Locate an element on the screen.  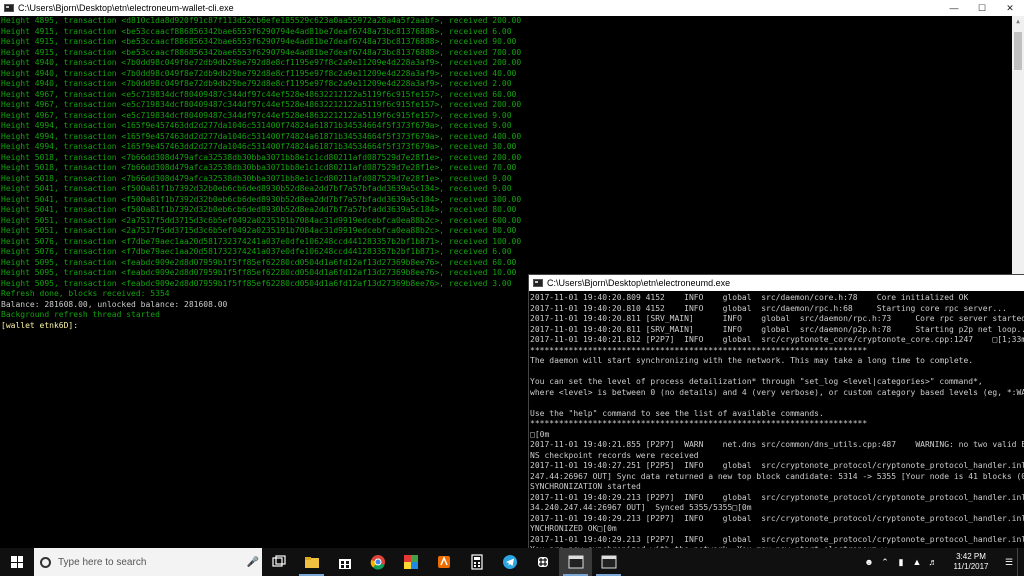
taskbar-telegram is located at coordinates (509, 562).